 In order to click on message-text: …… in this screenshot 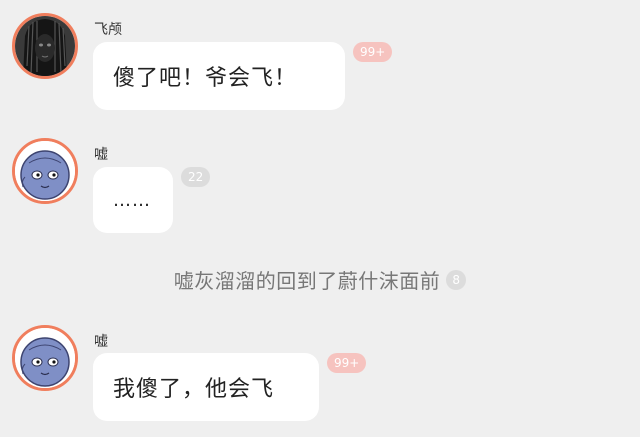, I will do `click(132, 200)`.